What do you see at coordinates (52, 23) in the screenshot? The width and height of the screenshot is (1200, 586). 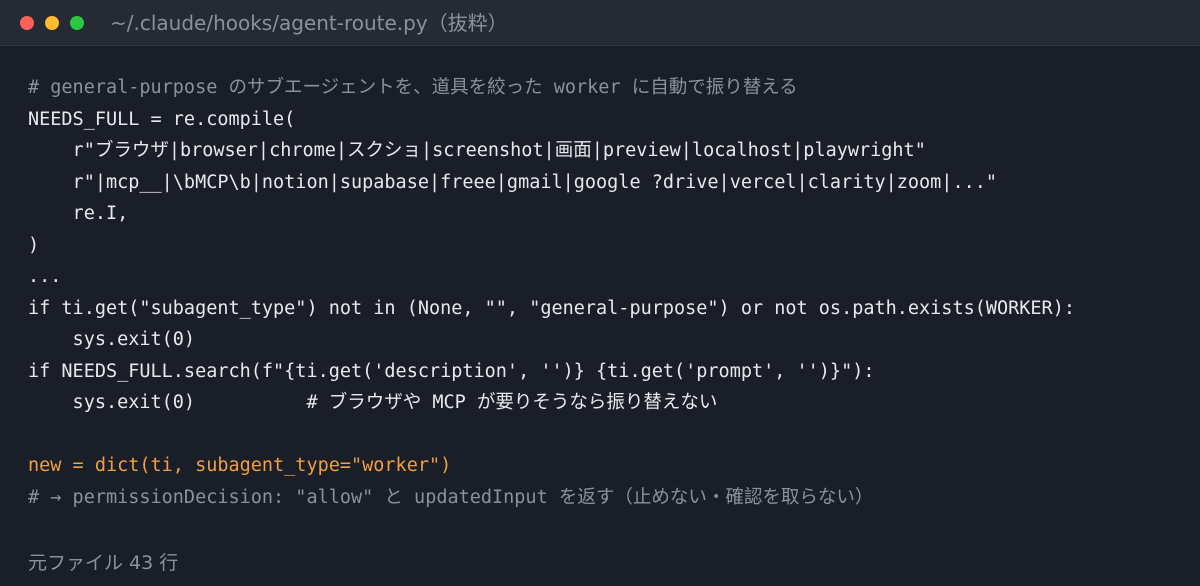 I see `minimize-button` at bounding box center [52, 23].